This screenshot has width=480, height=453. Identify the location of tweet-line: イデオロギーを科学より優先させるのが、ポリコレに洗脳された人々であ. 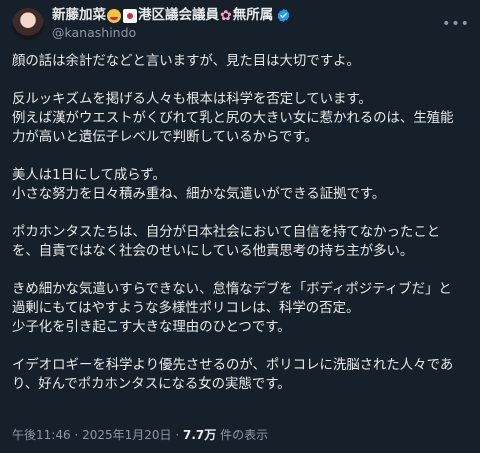
(233, 365).